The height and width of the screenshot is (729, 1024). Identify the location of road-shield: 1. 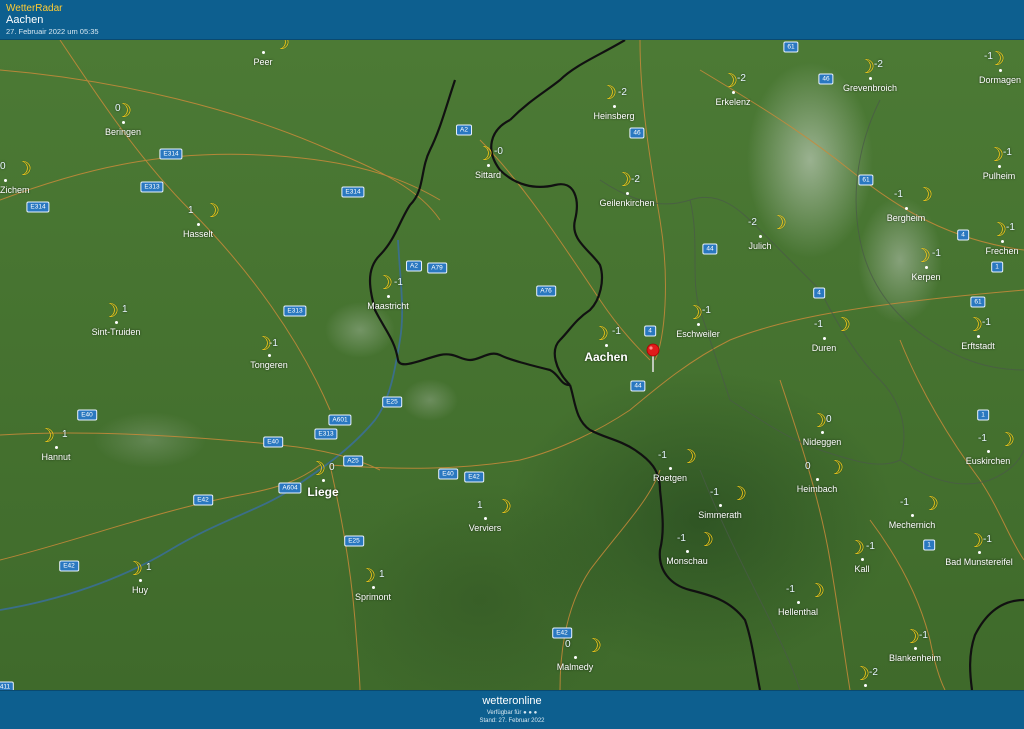
(983, 415).